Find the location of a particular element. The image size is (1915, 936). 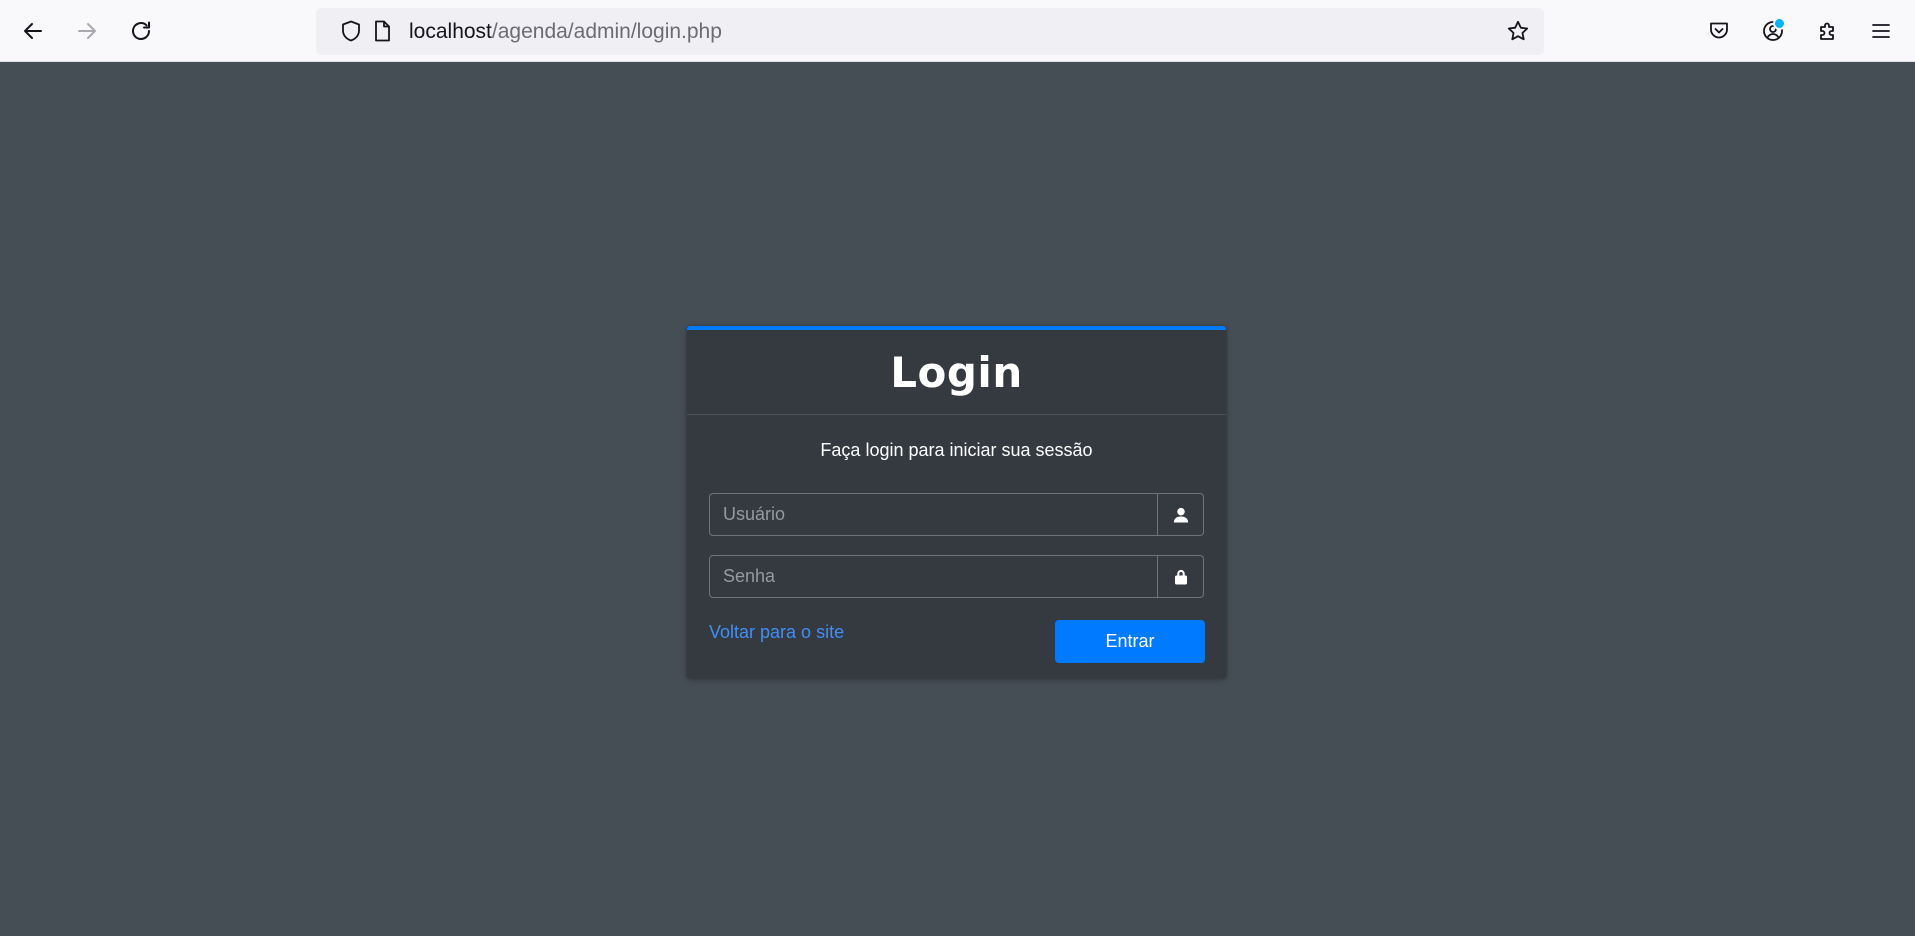

pocket-icon is located at coordinates (1719, 30).